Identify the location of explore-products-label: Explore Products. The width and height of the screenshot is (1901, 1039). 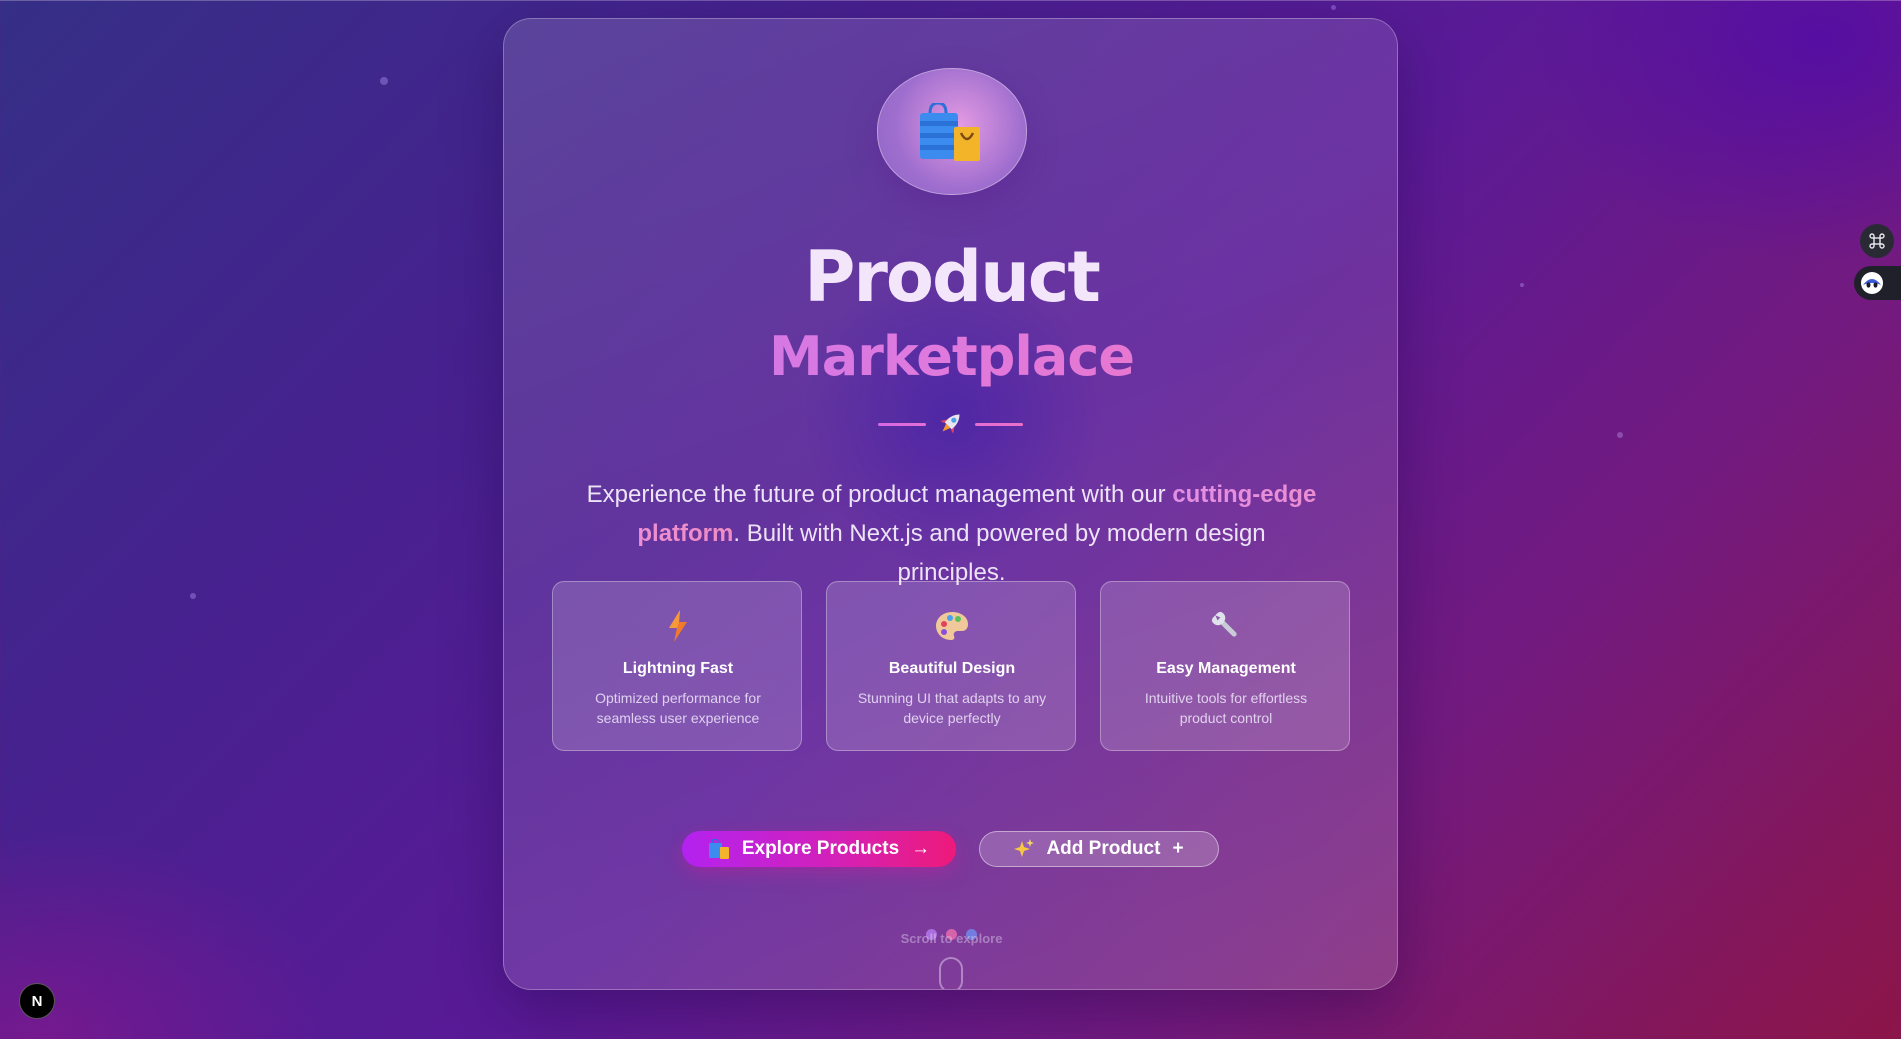
(820, 848).